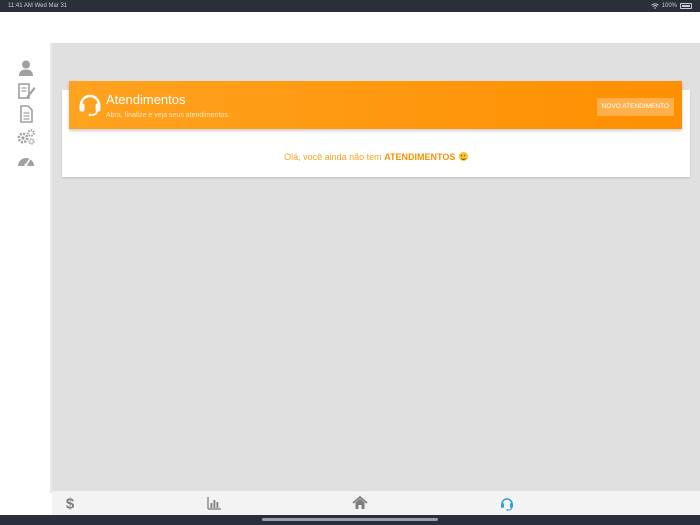 This screenshot has width=700, height=525. What do you see at coordinates (350, 6) in the screenshot?
I see `status-bar: 11:41 AM Wed Mar 31 100%` at bounding box center [350, 6].